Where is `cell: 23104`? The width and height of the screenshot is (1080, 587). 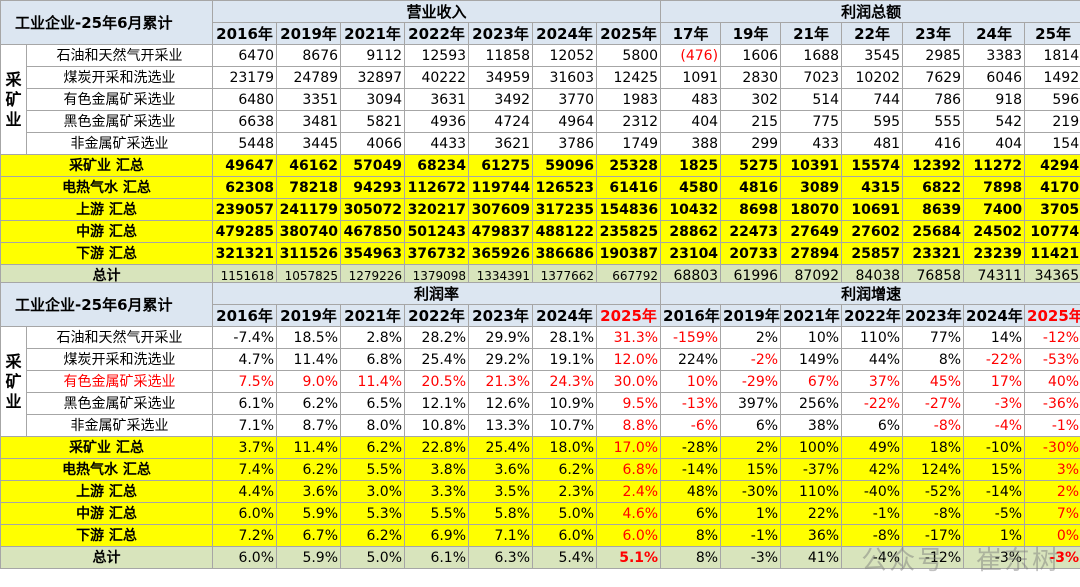
cell: 23104 is located at coordinates (691, 253).